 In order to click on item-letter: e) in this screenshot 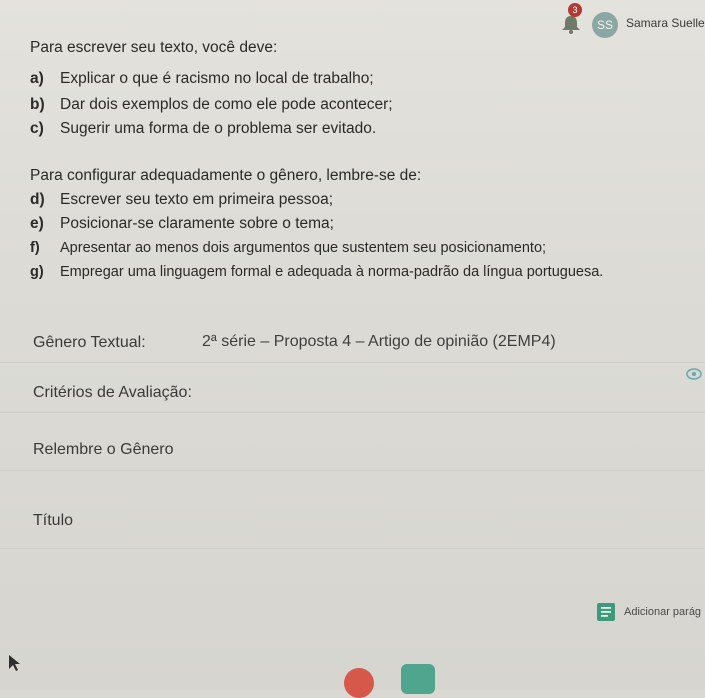, I will do `click(37, 223)`.